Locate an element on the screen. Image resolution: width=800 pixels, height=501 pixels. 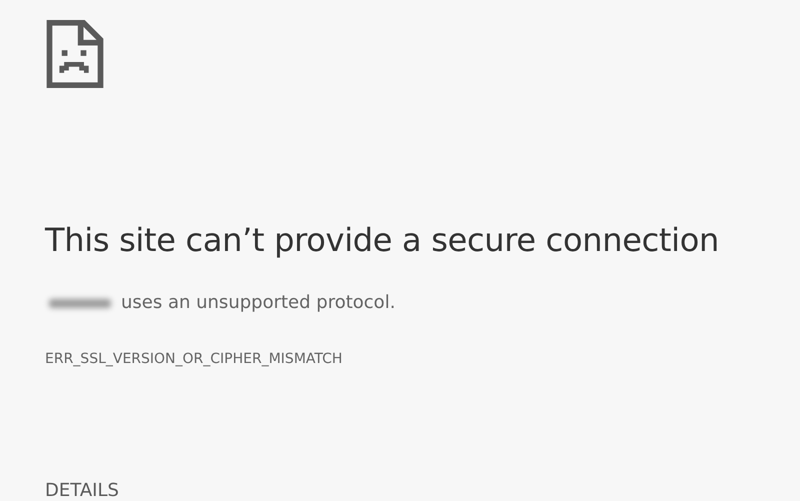
sad-page-icon is located at coordinates (75, 54).